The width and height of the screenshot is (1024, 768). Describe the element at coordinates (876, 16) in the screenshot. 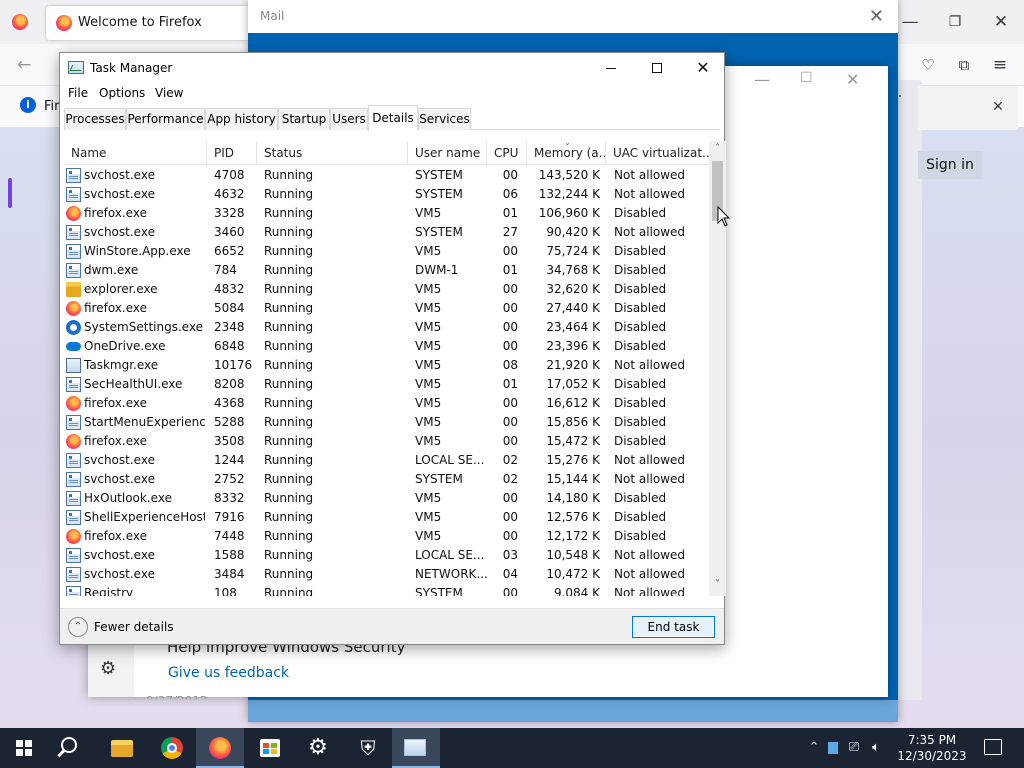

I see `mail-close-icon: ✕` at that location.